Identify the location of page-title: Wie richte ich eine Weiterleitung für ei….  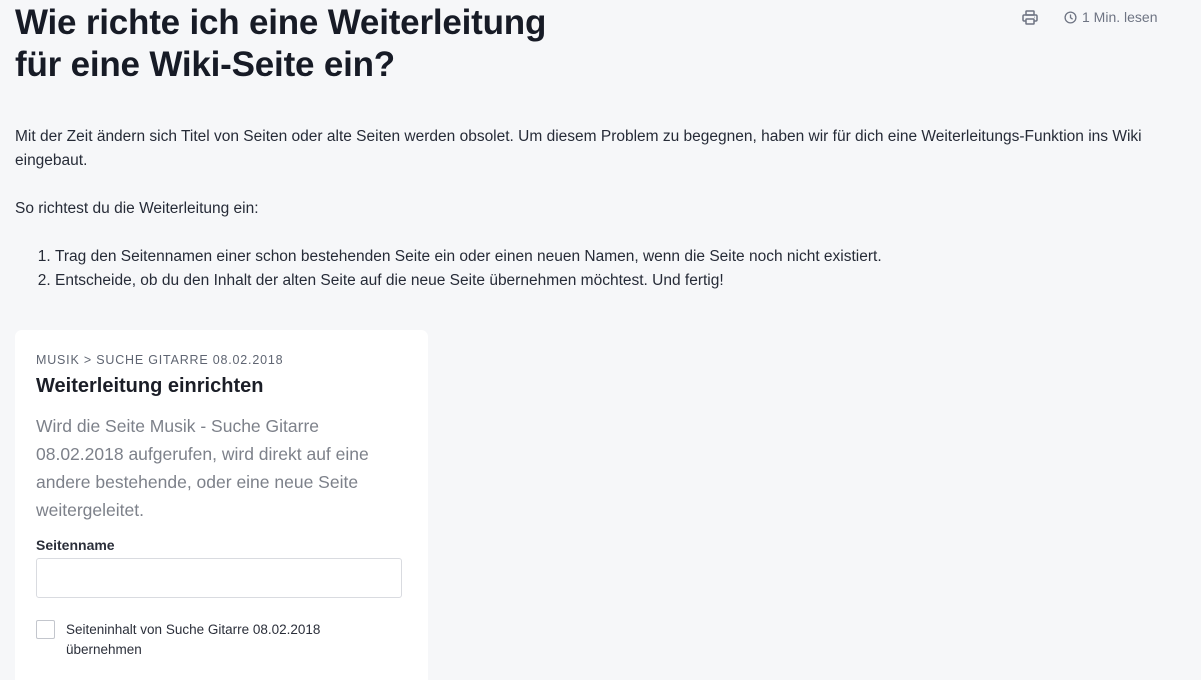
(325, 44).